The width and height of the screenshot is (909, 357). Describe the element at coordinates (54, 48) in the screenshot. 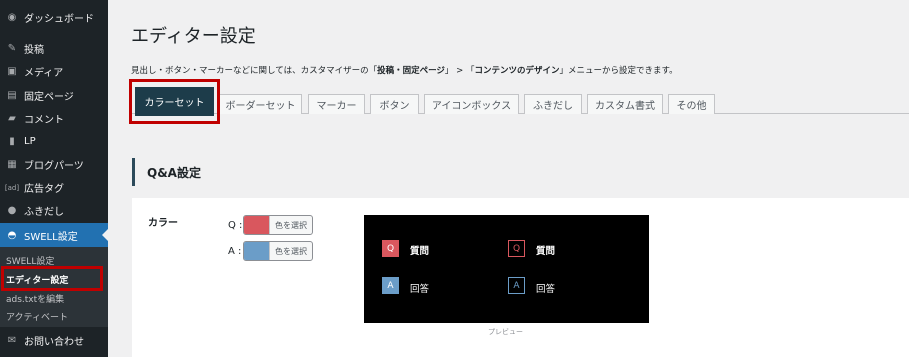

I see `menu-posts: ✎ 投稿` at that location.